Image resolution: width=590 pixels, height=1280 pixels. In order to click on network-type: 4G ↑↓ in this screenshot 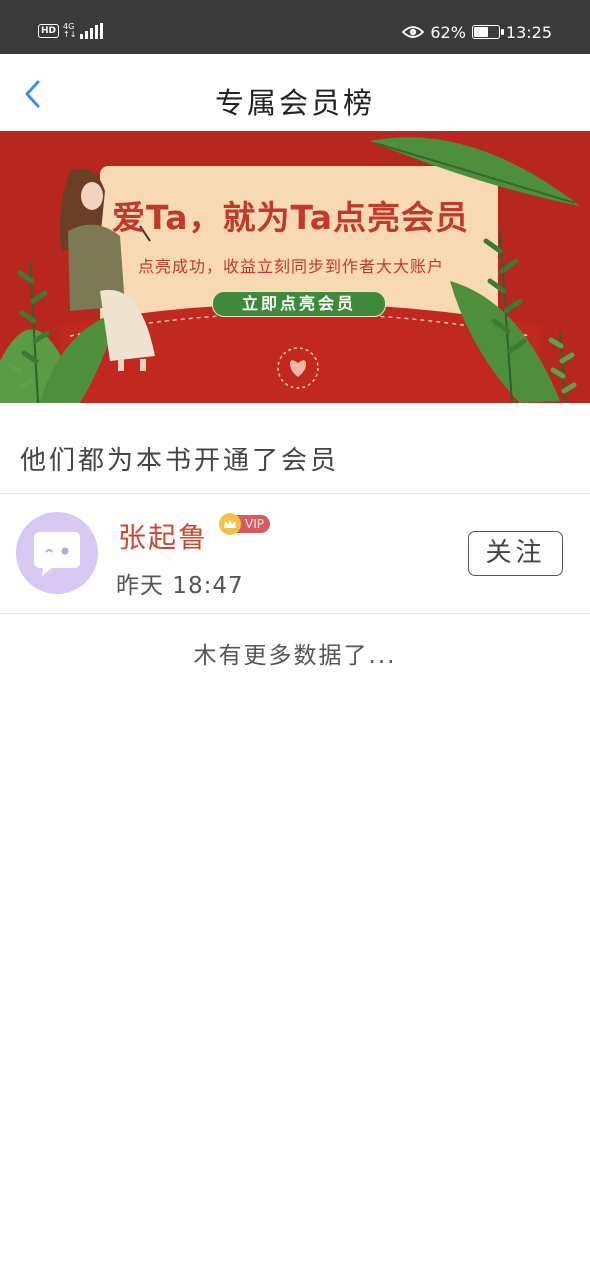, I will do `click(69, 31)`.